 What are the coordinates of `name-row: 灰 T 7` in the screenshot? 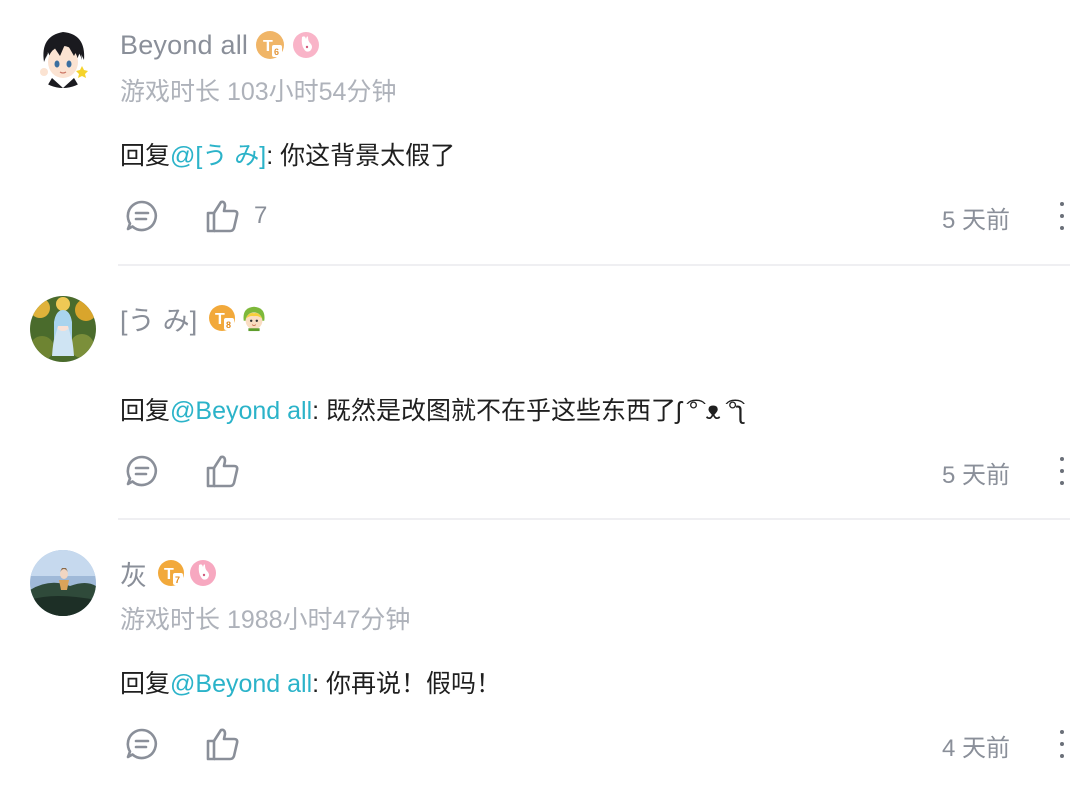 It's located at (168, 573).